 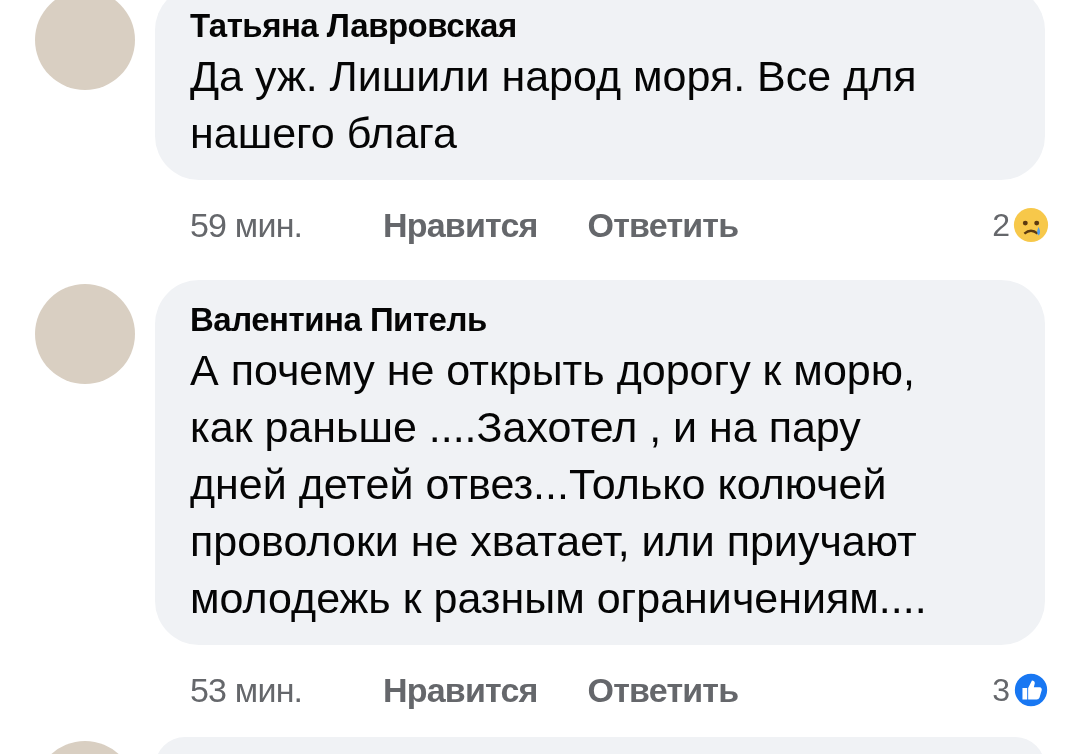 I want to click on comment-text: Да уж. Лишили народ моря. Все для нашего блага, so click(x=554, y=105).